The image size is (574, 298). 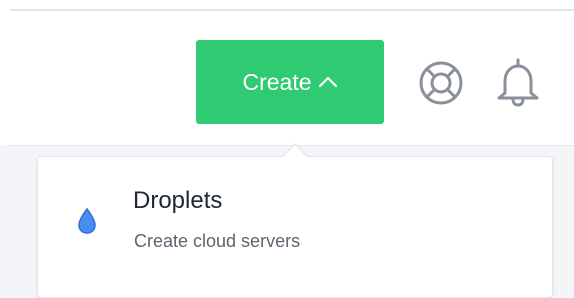 What do you see at coordinates (518, 82) in the screenshot?
I see `bell-icon` at bounding box center [518, 82].